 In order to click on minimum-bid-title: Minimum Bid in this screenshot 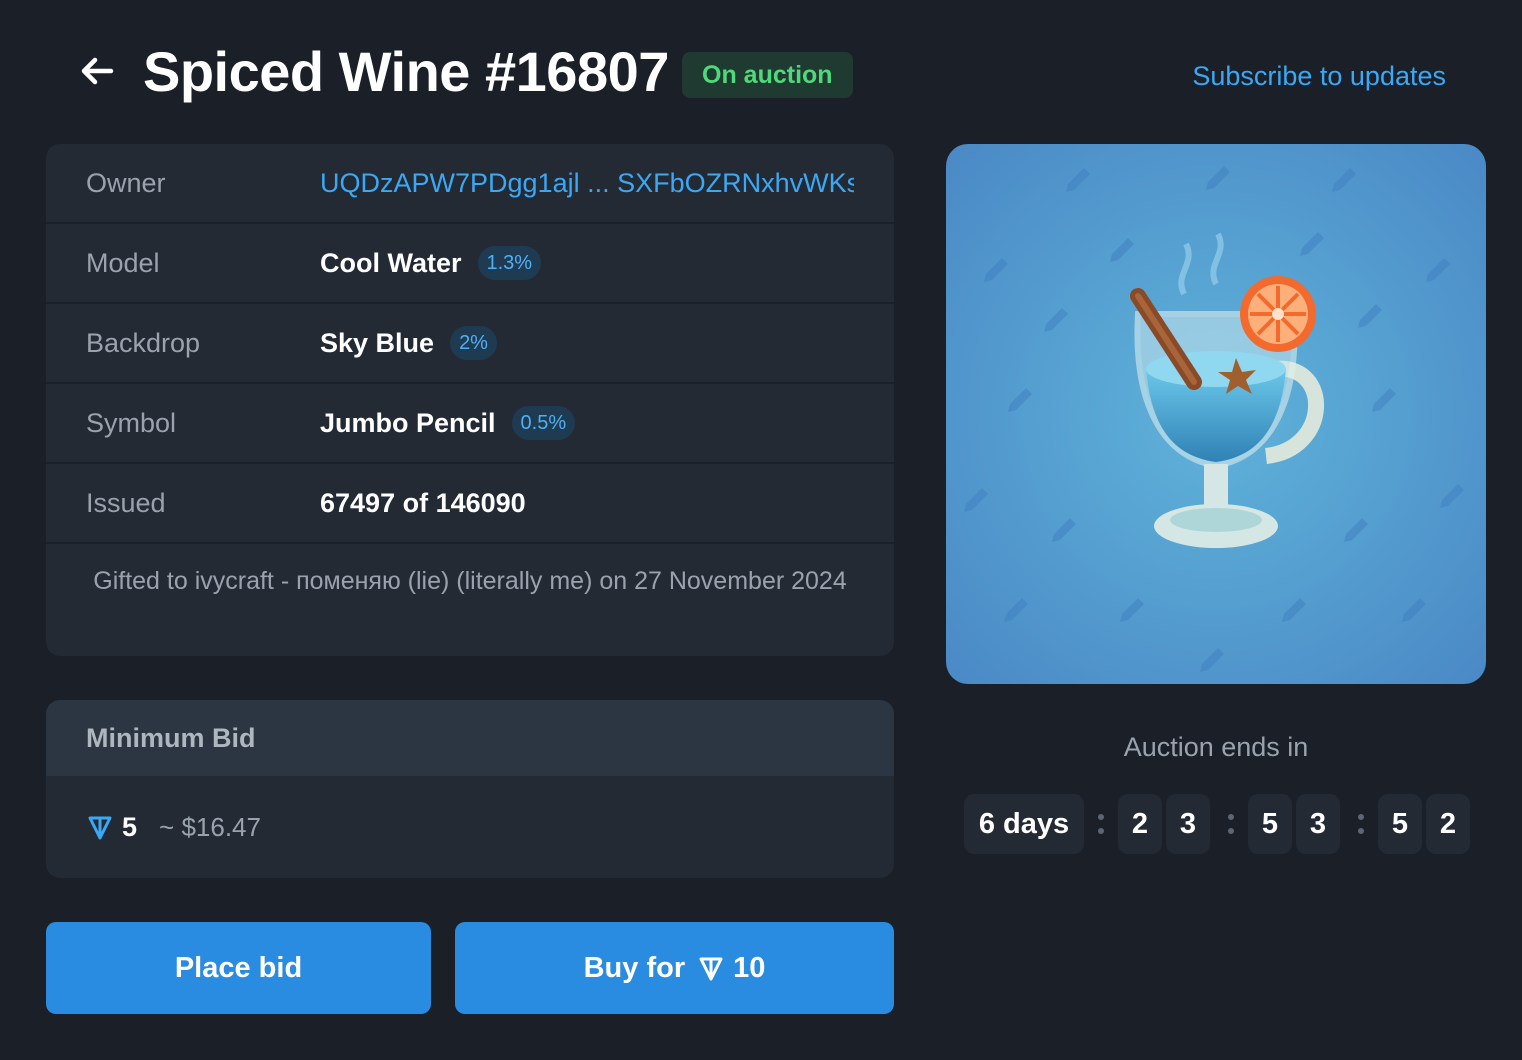, I will do `click(470, 738)`.